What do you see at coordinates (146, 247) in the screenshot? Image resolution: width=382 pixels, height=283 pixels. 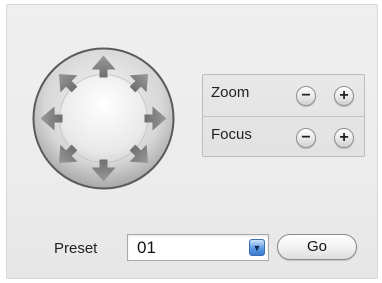 I see `preset-value: 01` at bounding box center [146, 247].